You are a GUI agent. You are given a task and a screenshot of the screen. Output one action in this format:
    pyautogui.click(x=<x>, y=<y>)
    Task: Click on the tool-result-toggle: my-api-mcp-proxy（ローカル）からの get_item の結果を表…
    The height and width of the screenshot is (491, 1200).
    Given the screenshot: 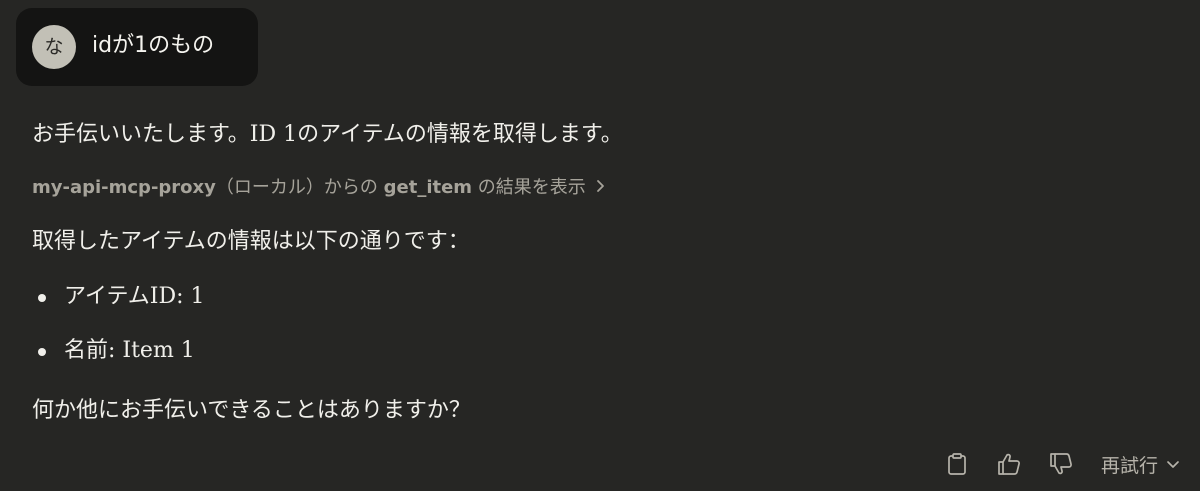 What is the action you would take?
    pyautogui.click(x=319, y=188)
    